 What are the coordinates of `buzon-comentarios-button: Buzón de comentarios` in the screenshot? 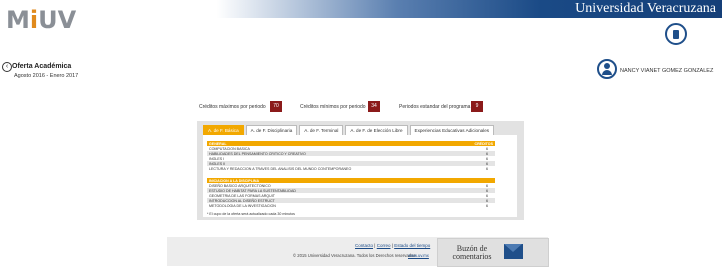 It's located at (493, 252).